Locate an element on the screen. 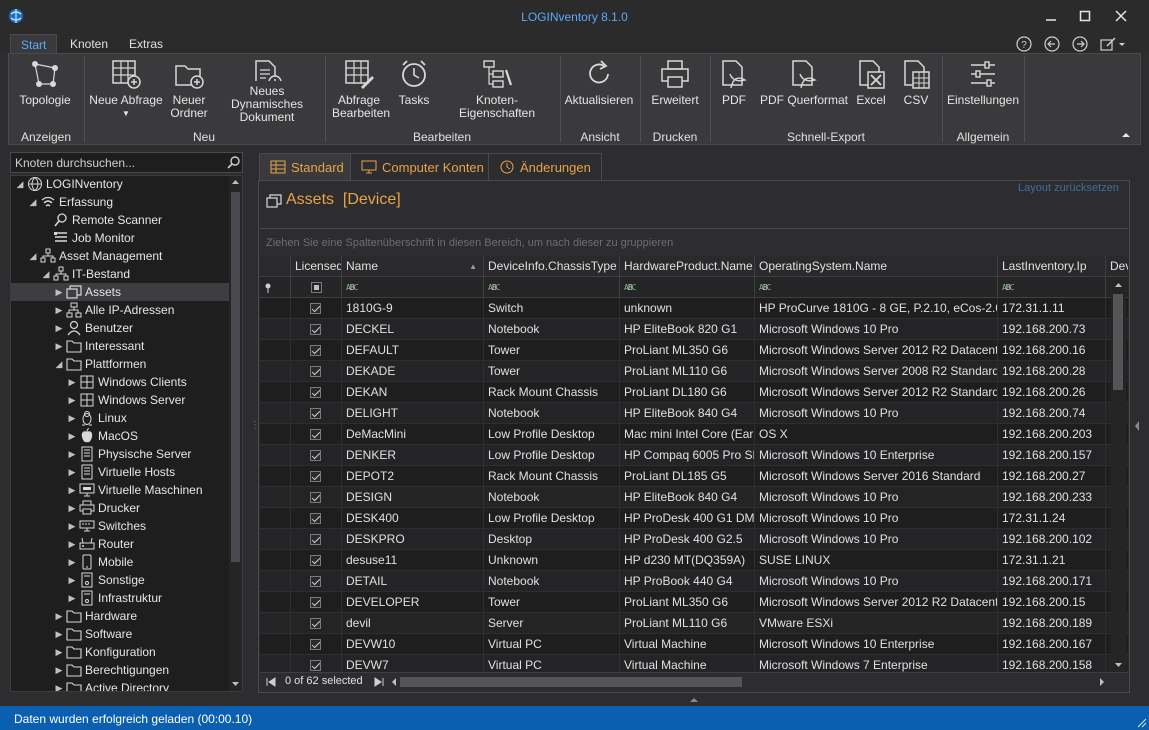 This screenshot has width=1149, height=730. abfrage-bearbeiten-button: Abfrage Bearbeiten is located at coordinates (360, 91).